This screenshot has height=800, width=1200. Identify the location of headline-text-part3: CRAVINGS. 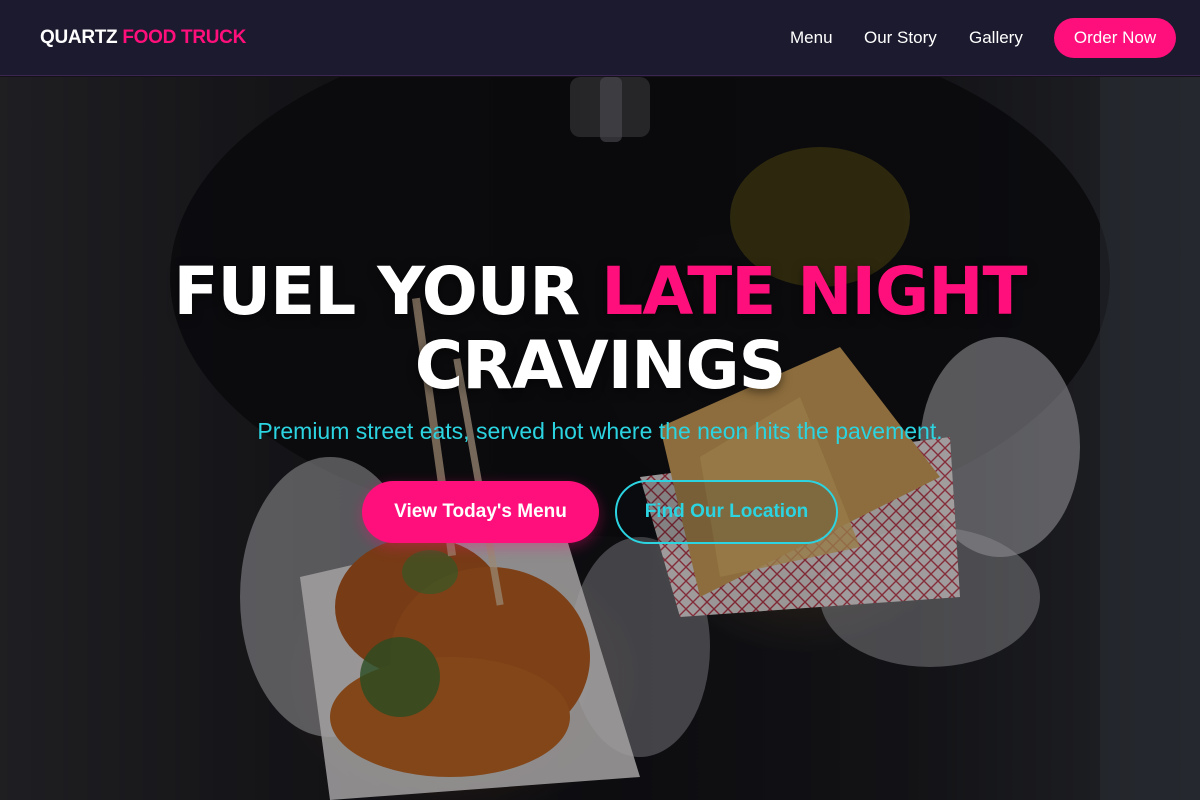
(600, 365).